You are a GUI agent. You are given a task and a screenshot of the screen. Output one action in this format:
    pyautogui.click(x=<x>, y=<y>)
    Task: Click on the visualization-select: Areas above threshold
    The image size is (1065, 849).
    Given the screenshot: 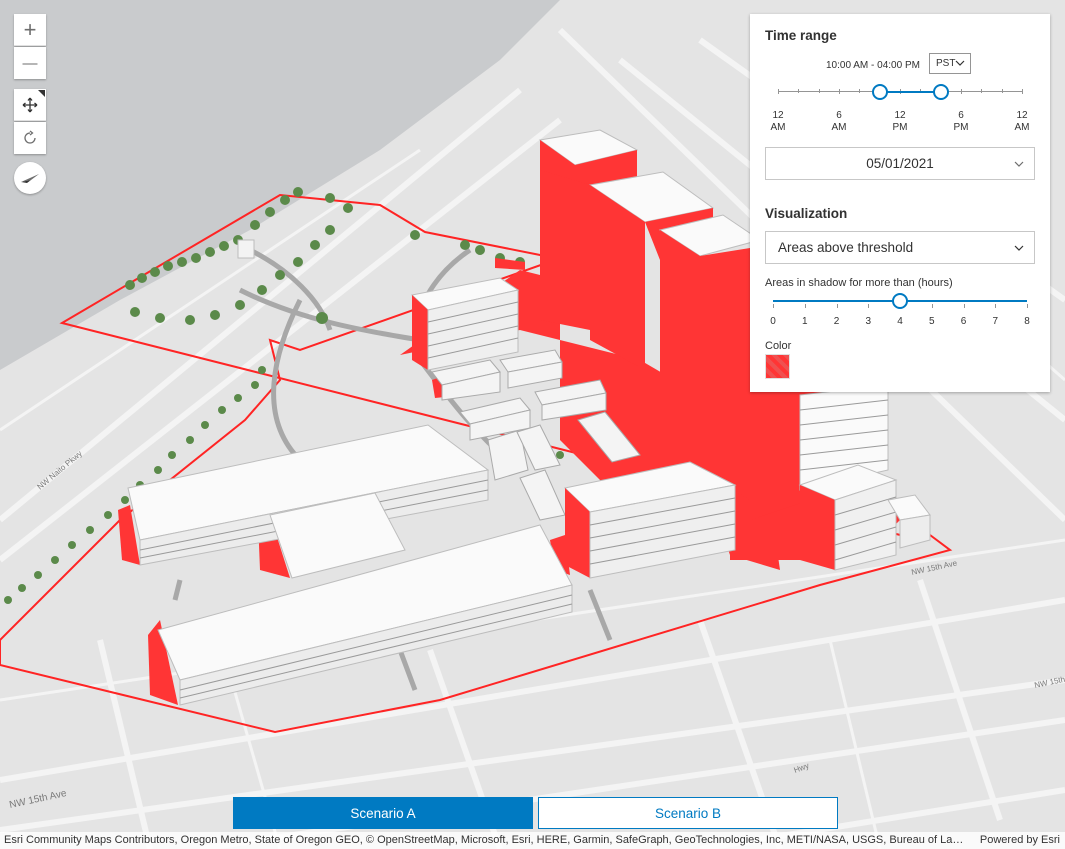 What is the action you would take?
    pyautogui.click(x=900, y=247)
    